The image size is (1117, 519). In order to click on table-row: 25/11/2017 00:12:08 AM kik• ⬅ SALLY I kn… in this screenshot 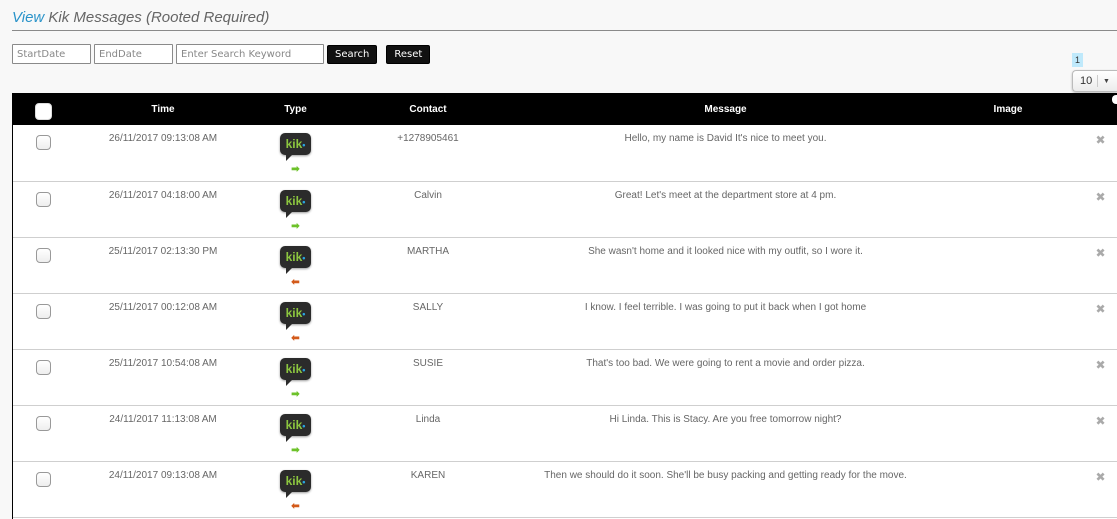, I will do `click(565, 321)`.